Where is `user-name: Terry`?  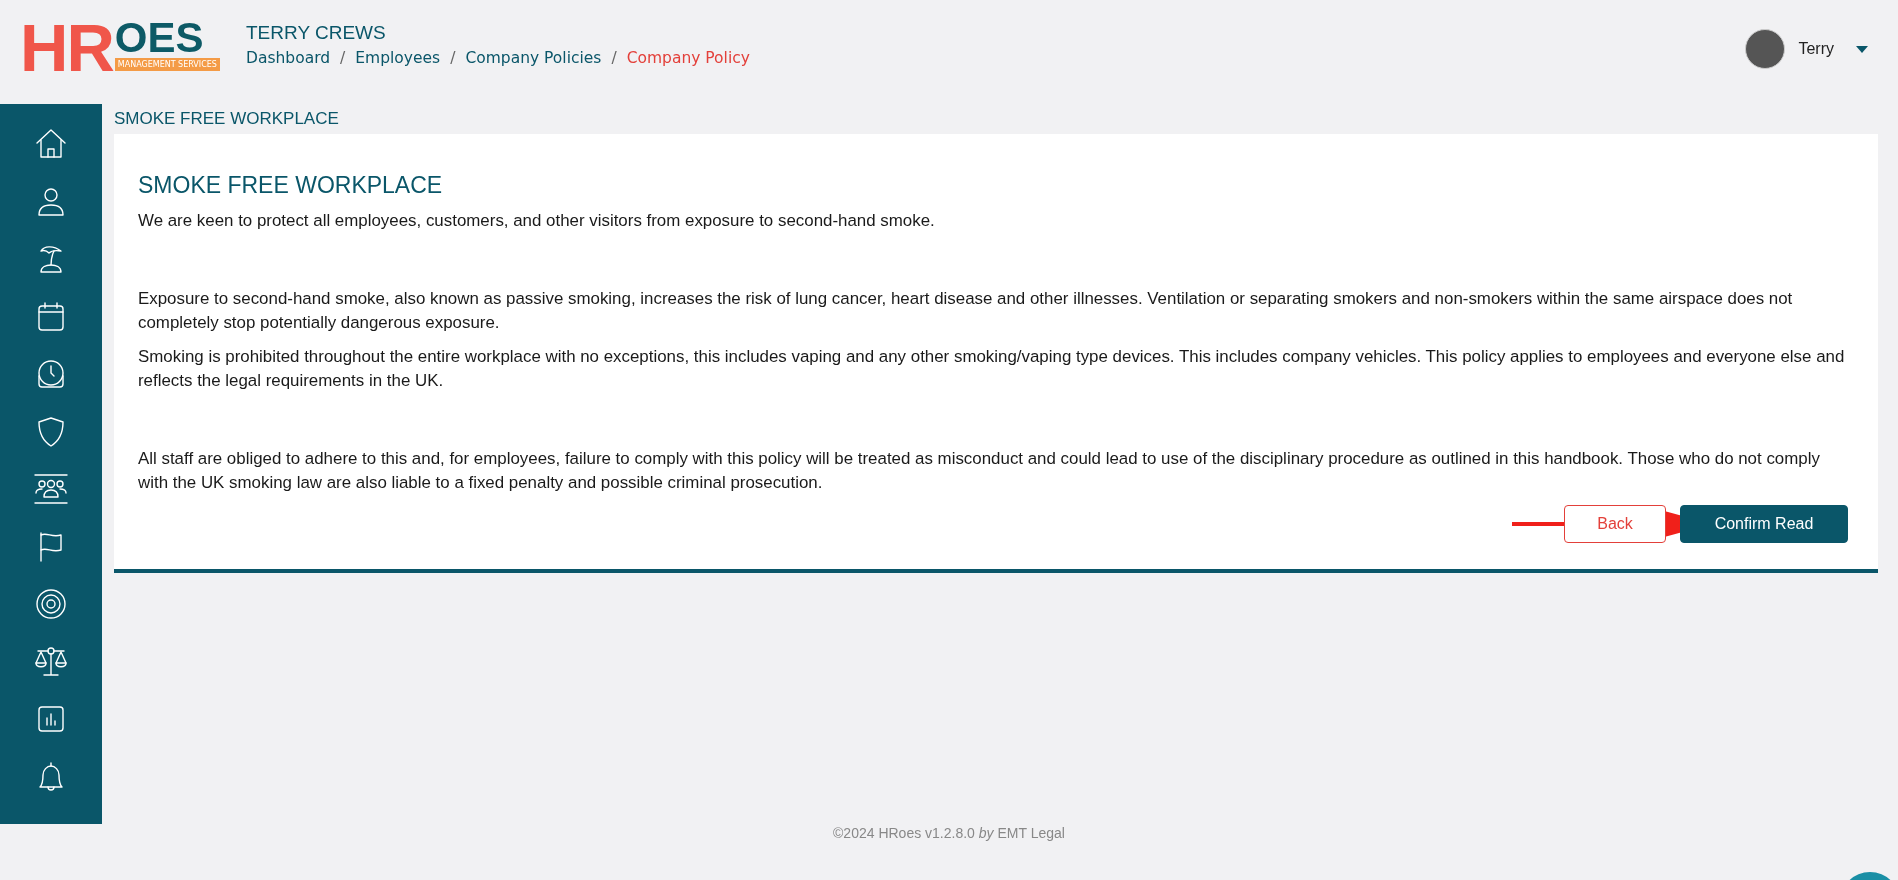 user-name: Terry is located at coordinates (1816, 49).